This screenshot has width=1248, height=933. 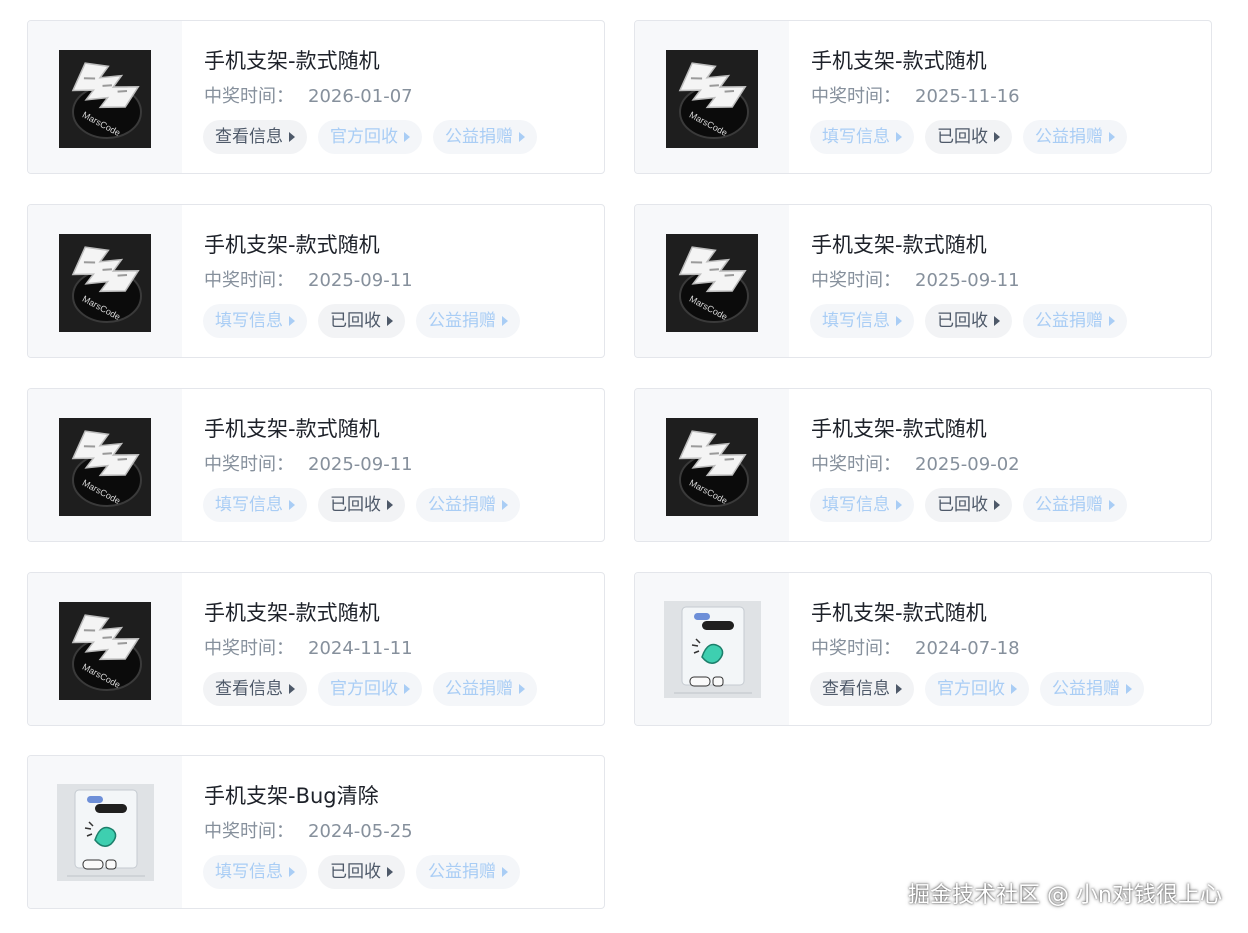 I want to click on win-date: 中奖时间： 2025-09-02, so click(x=915, y=463).